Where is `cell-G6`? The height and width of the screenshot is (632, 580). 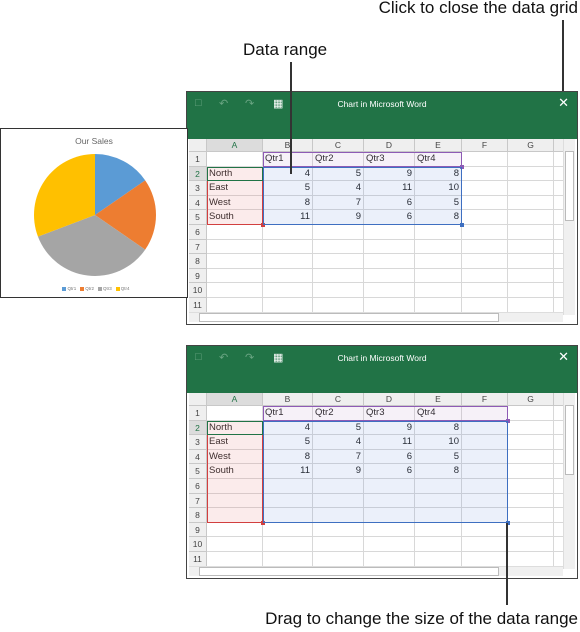 cell-G6 is located at coordinates (531, 232).